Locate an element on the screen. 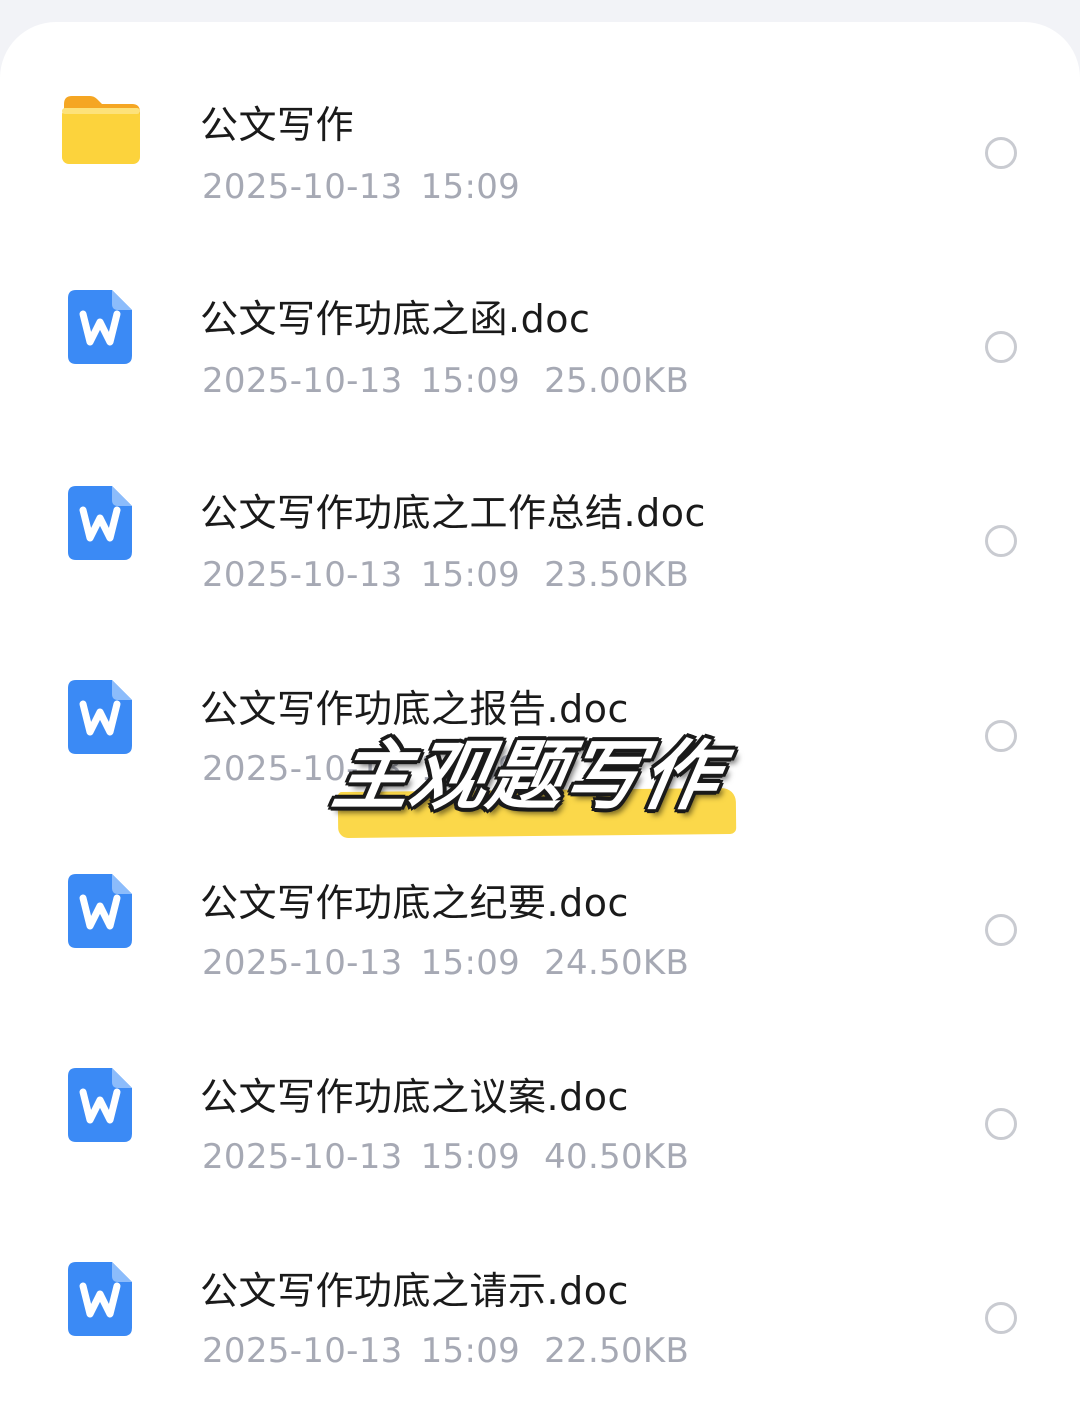 The width and height of the screenshot is (1080, 1422). file-size: 40.50KB is located at coordinates (617, 1157).